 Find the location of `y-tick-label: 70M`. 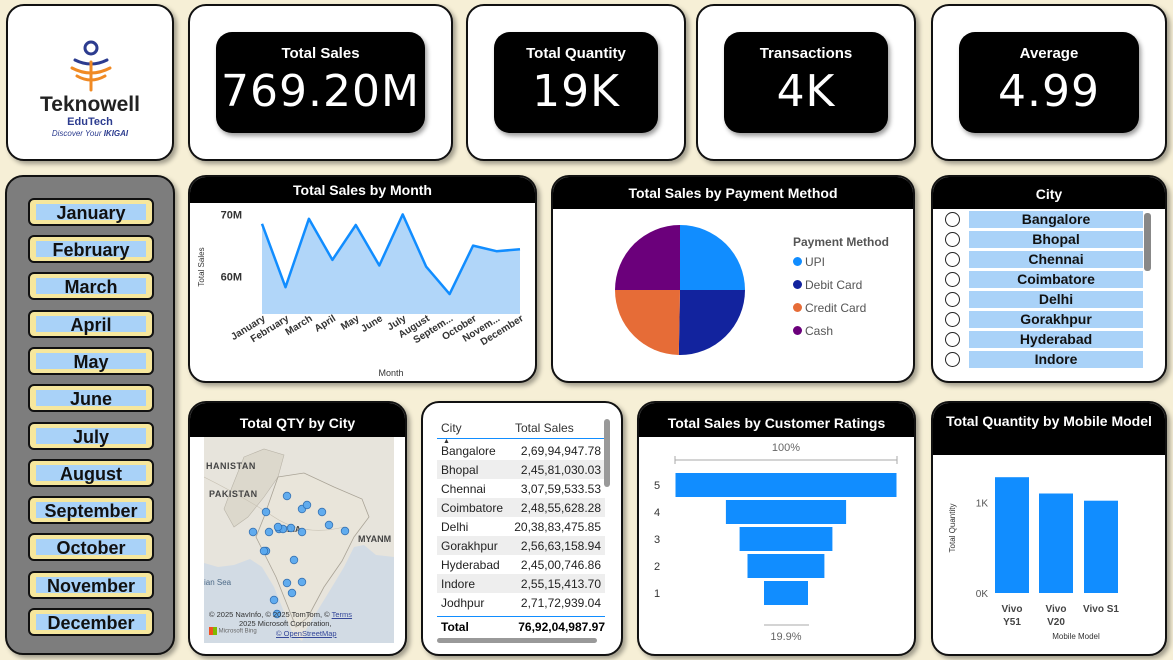

y-tick-label: 70M is located at coordinates (231, 215).